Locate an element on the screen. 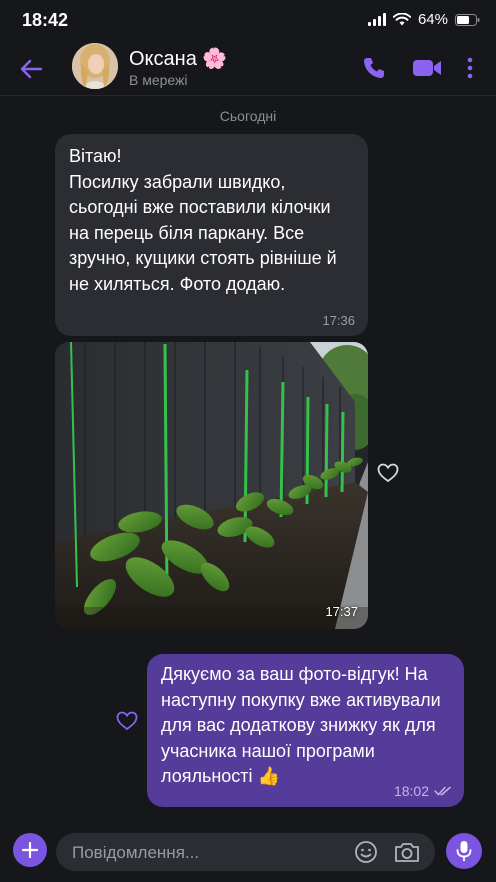  more-options-button is located at coordinates (470, 68).